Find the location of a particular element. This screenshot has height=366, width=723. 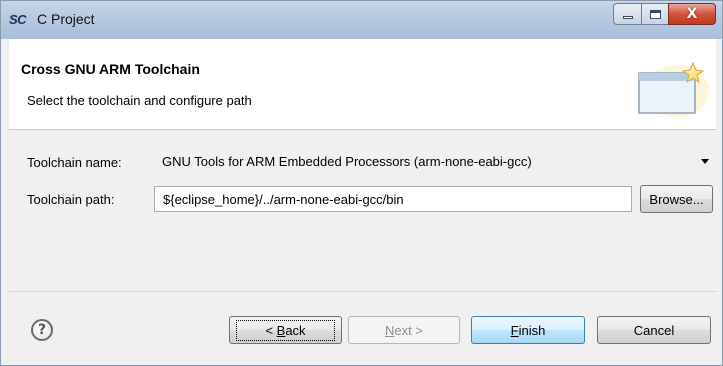

toolchain-path-input is located at coordinates (393, 199).